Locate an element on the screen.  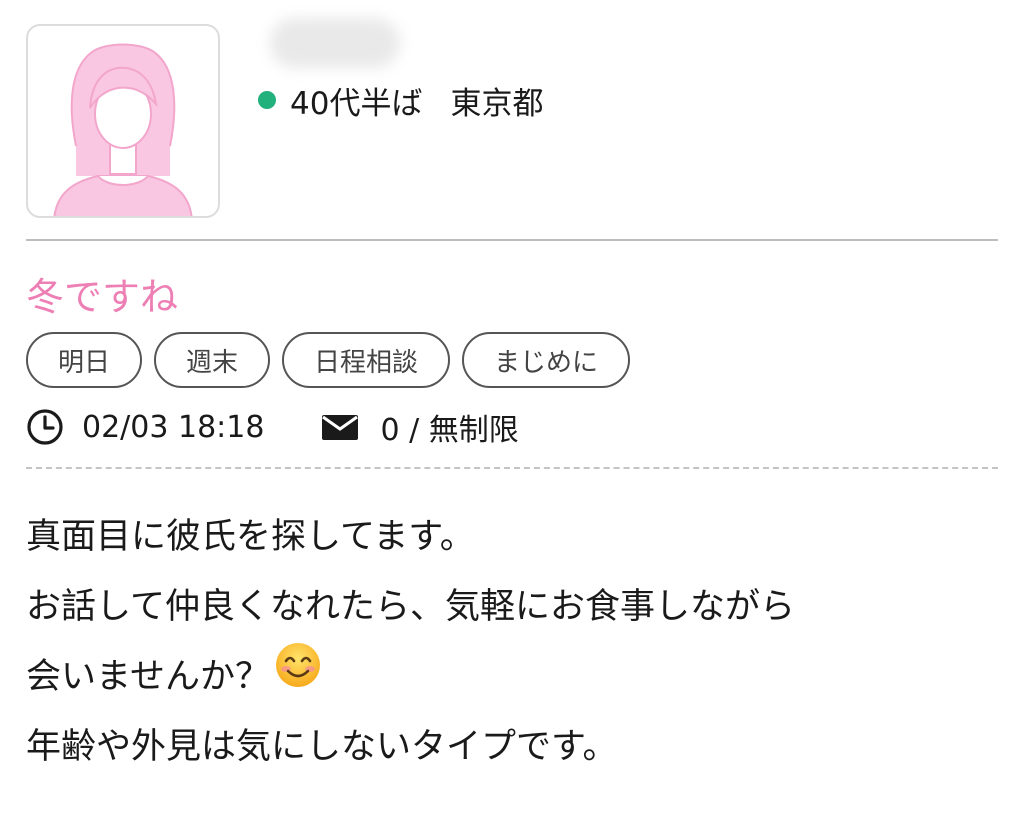
online-status-dot is located at coordinates (267, 100).